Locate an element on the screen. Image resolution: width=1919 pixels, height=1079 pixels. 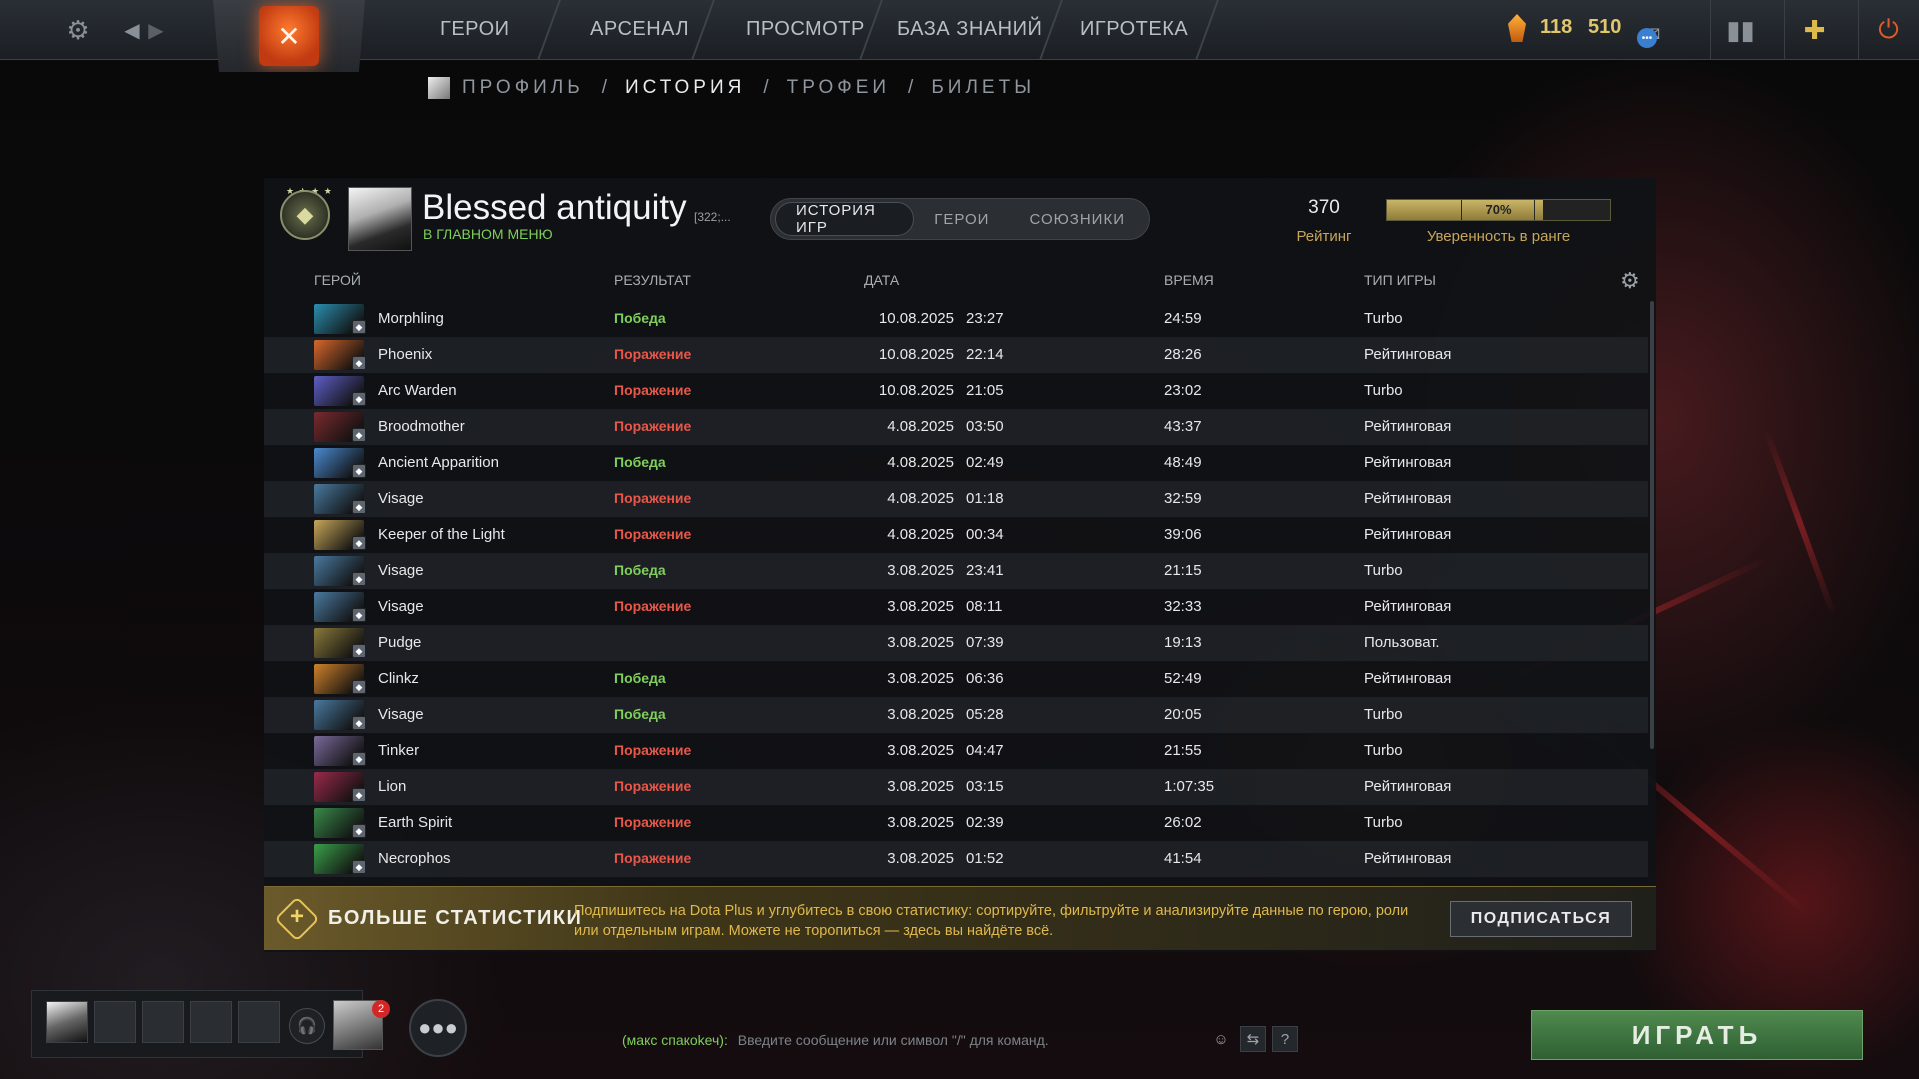
nav-arsenal: АРСЕНАЛ is located at coordinates (639, 29).